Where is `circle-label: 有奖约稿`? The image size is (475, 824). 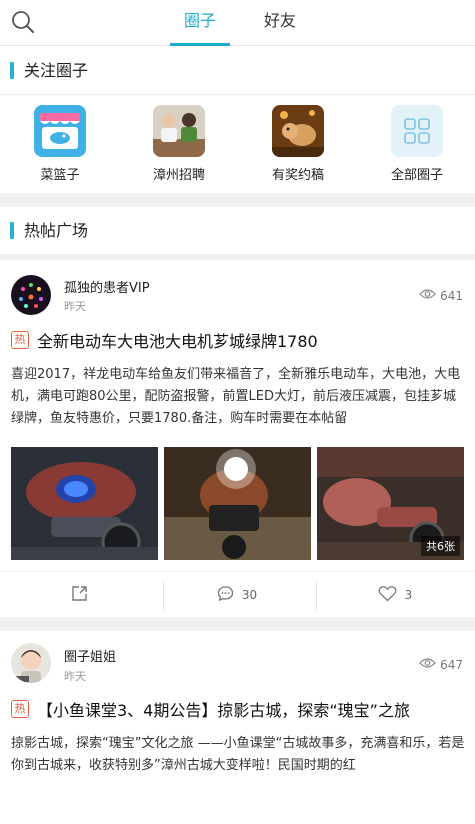 circle-label: 有奖约稿 is located at coordinates (297, 175).